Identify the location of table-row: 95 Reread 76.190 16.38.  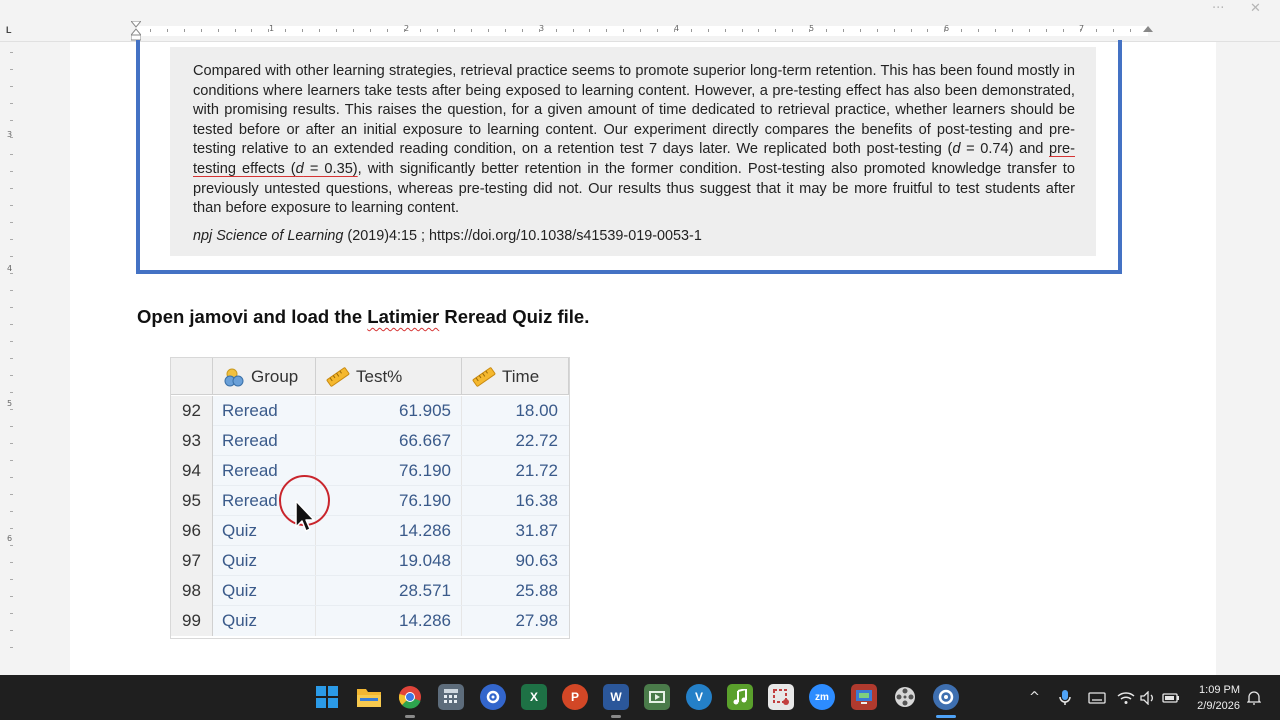
(370, 501).